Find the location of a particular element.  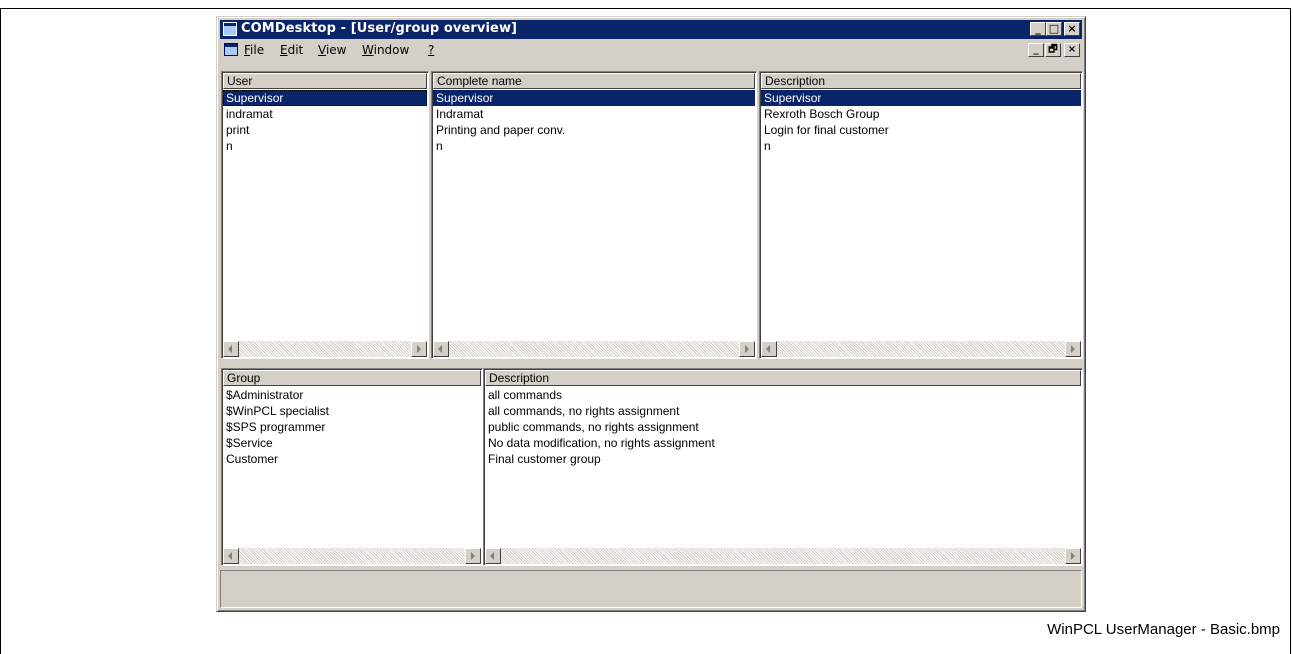

menu-view-mnemonic: V is located at coordinates (322, 50).